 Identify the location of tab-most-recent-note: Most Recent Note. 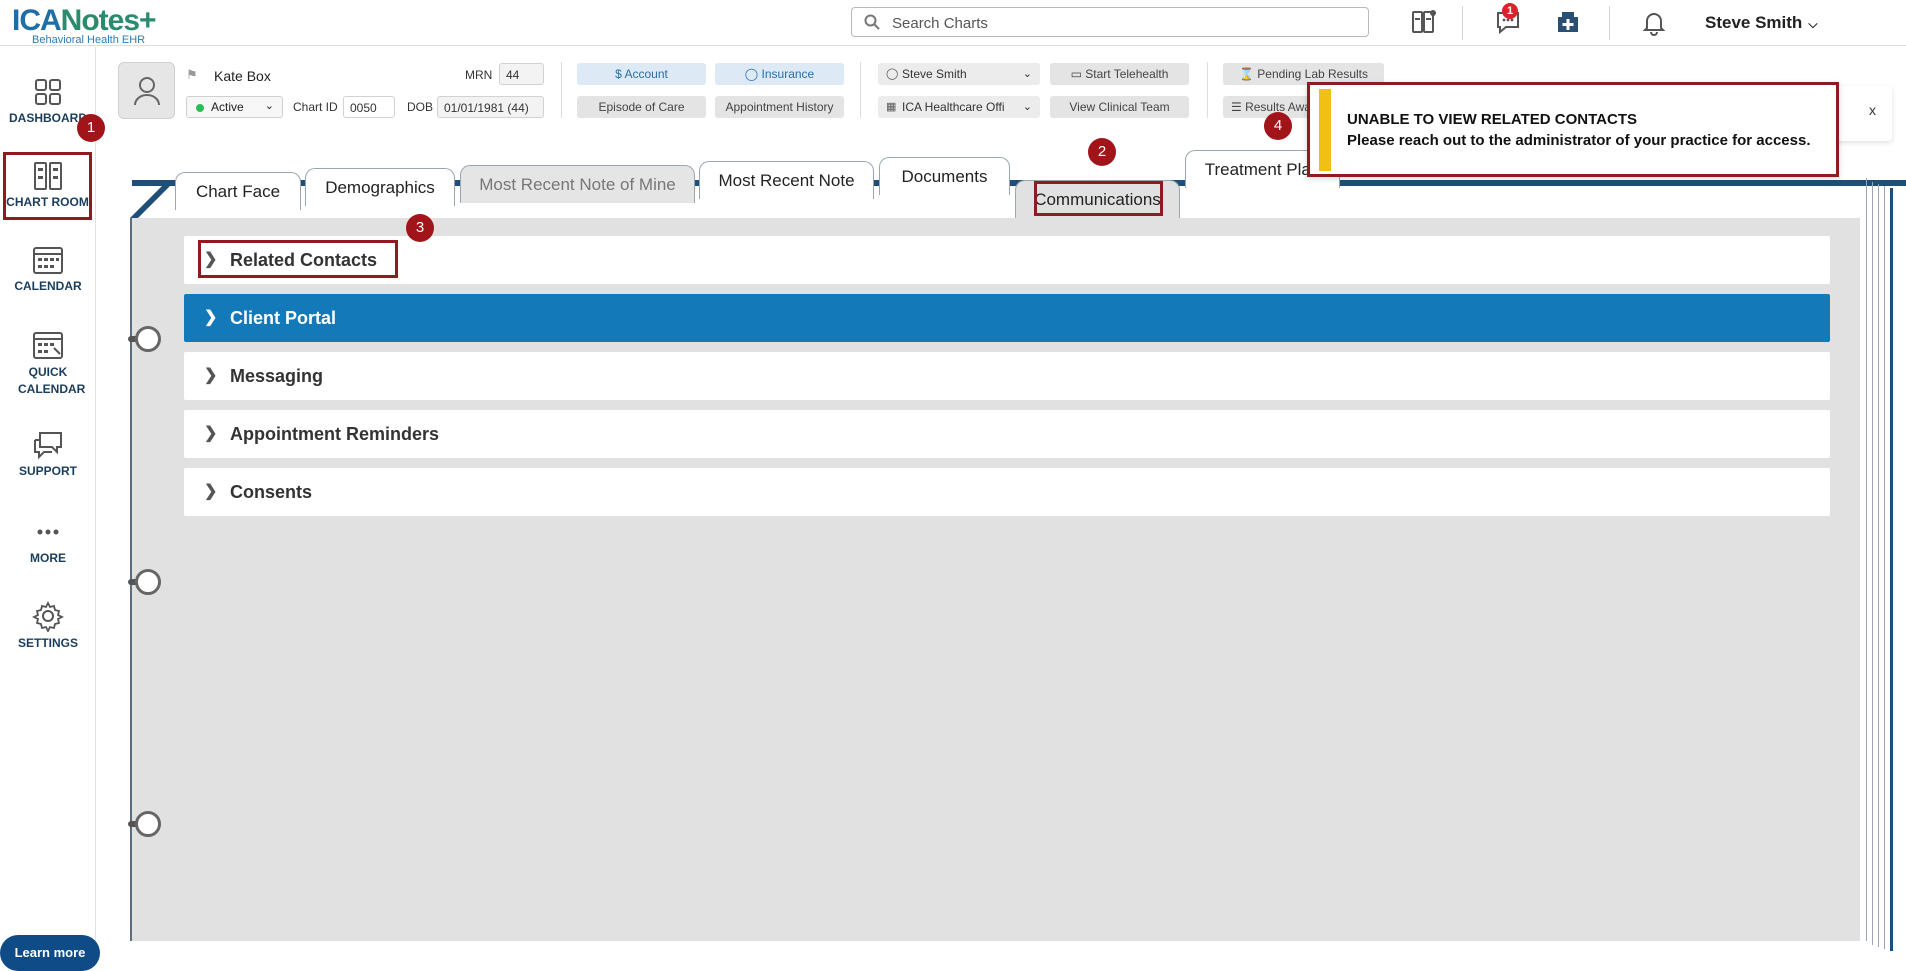
(786, 180).